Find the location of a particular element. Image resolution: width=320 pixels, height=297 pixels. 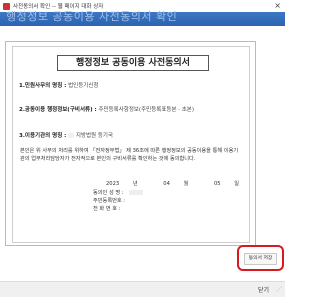

document-title: 행정정보 공동이용 사전동의서 is located at coordinates (133, 63).